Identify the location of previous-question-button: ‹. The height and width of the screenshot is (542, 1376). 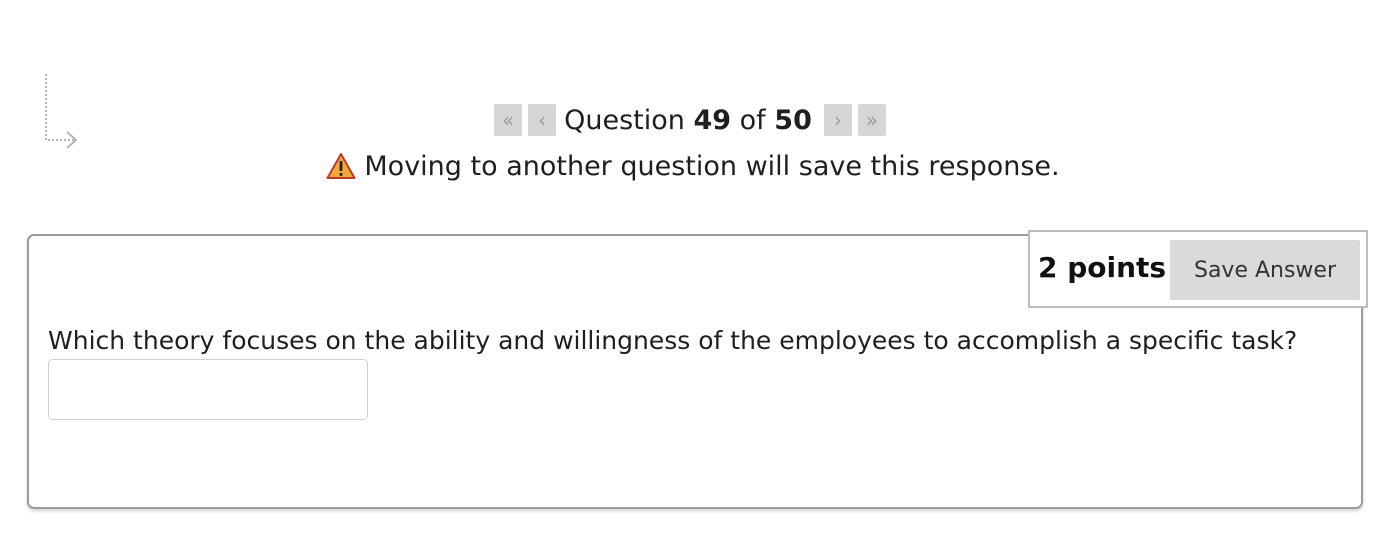
(542, 120).